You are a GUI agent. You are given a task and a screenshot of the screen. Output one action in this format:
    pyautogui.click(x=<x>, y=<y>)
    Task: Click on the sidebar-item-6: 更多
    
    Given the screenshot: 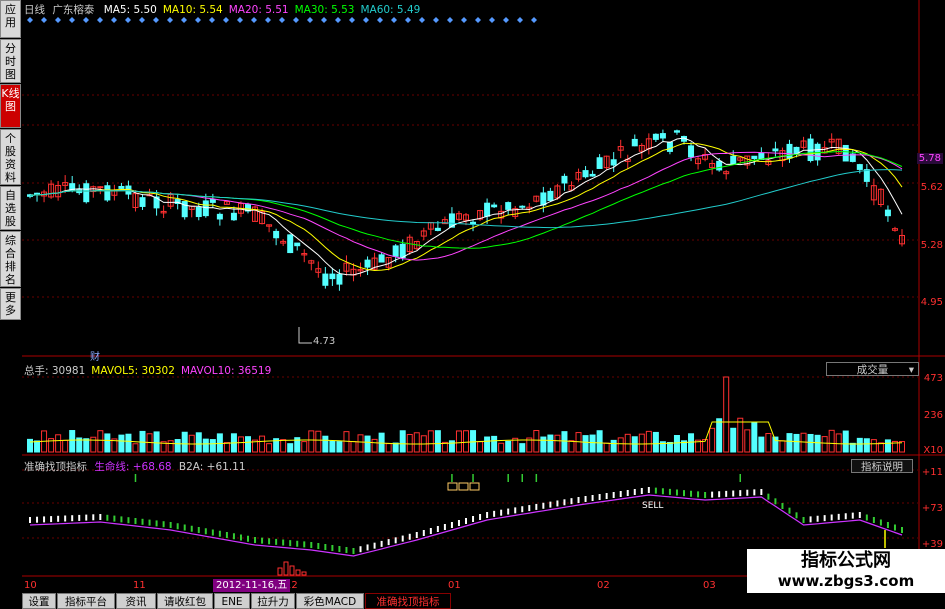 What is the action you would take?
    pyautogui.click(x=10, y=304)
    